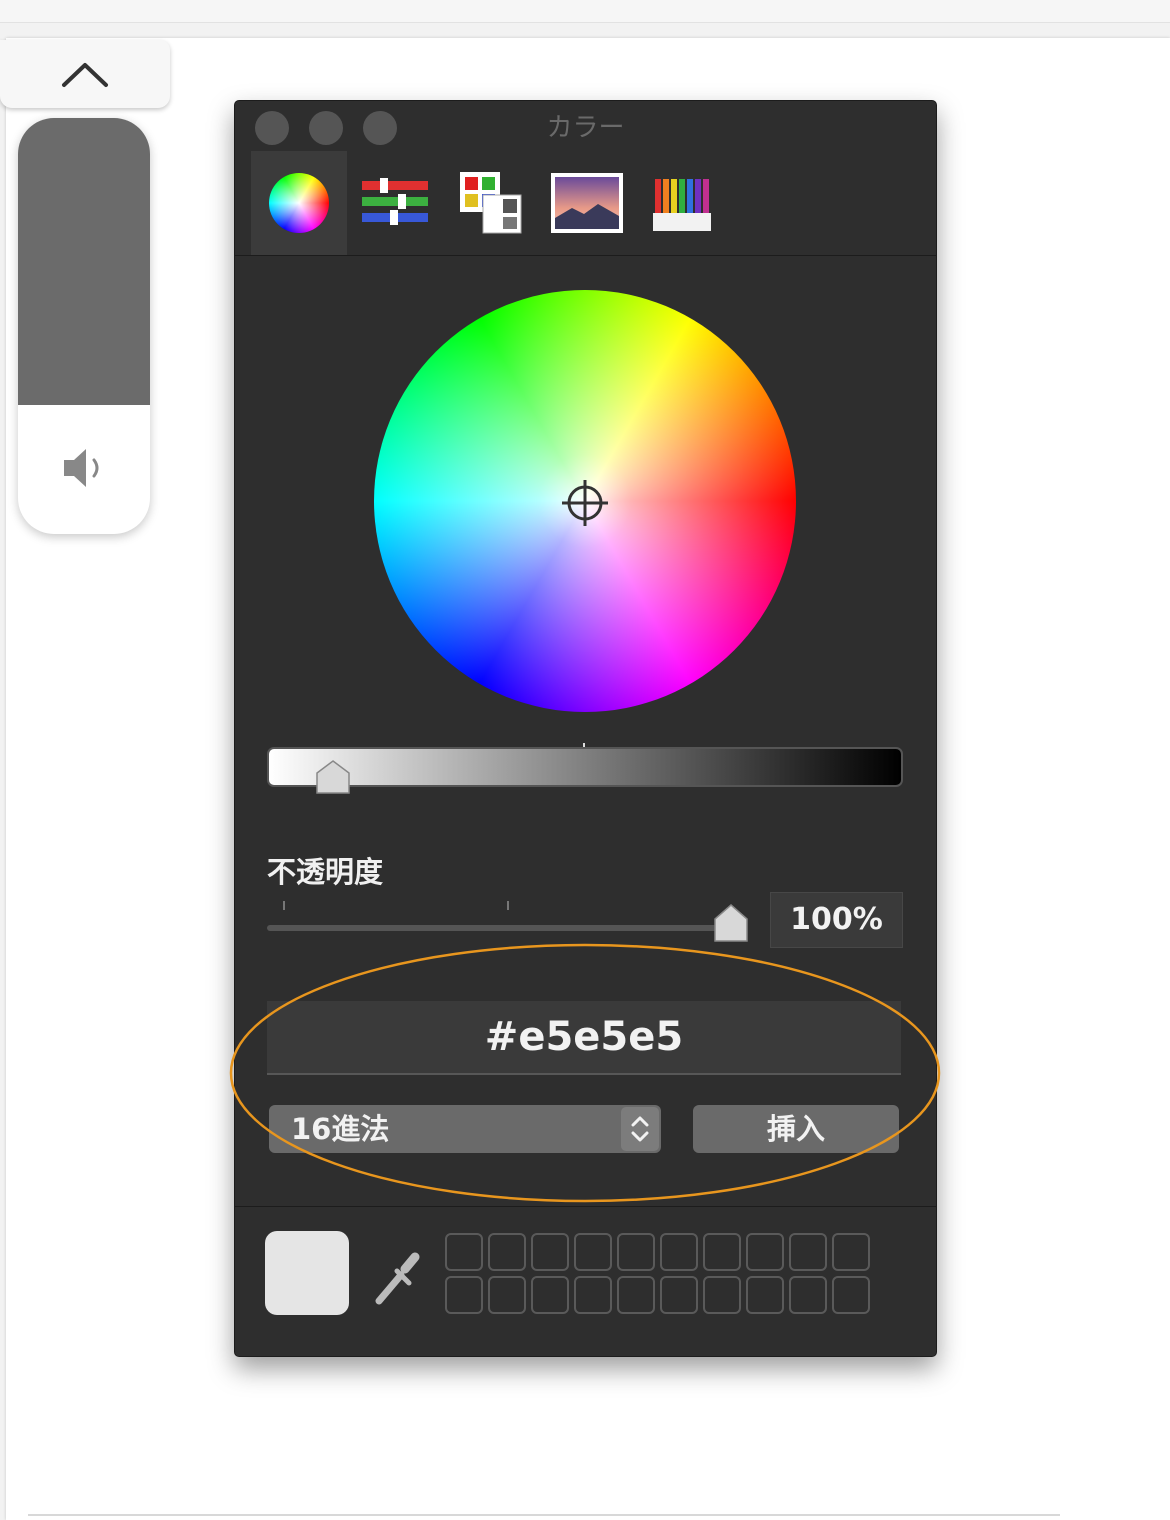  Describe the element at coordinates (657, 1273) in the screenshot. I see `favorite-swatches` at that location.